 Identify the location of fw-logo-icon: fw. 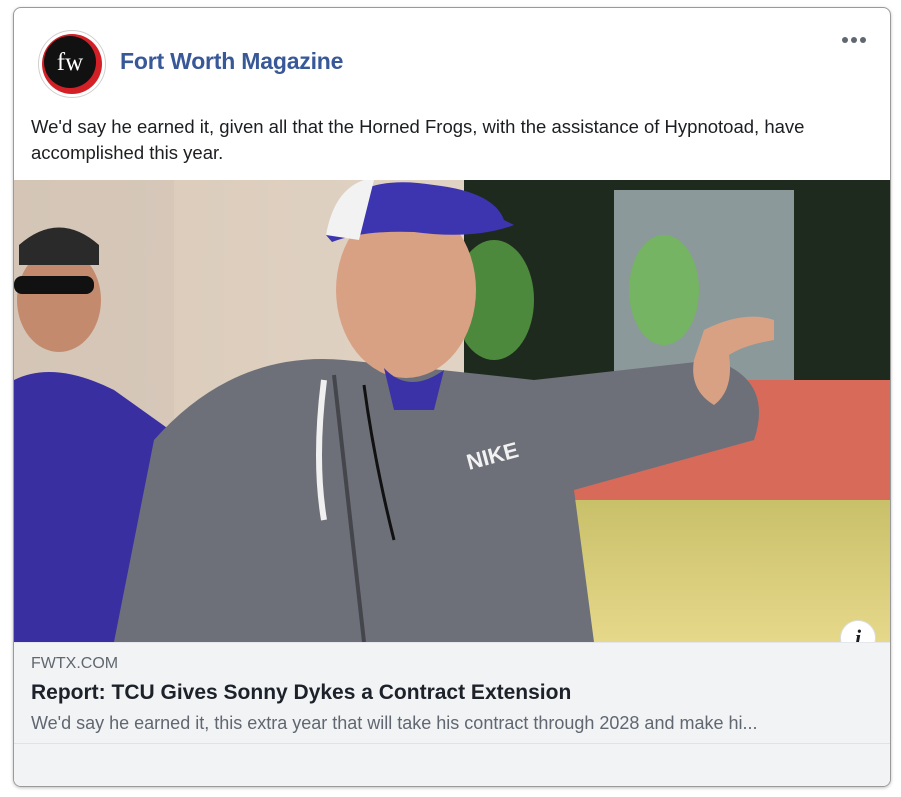
(72, 64).